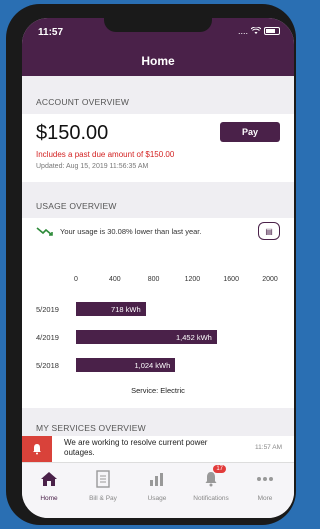  Describe the element at coordinates (47, 365) in the screenshot. I see `bar-category-label: 5/2018` at that location.